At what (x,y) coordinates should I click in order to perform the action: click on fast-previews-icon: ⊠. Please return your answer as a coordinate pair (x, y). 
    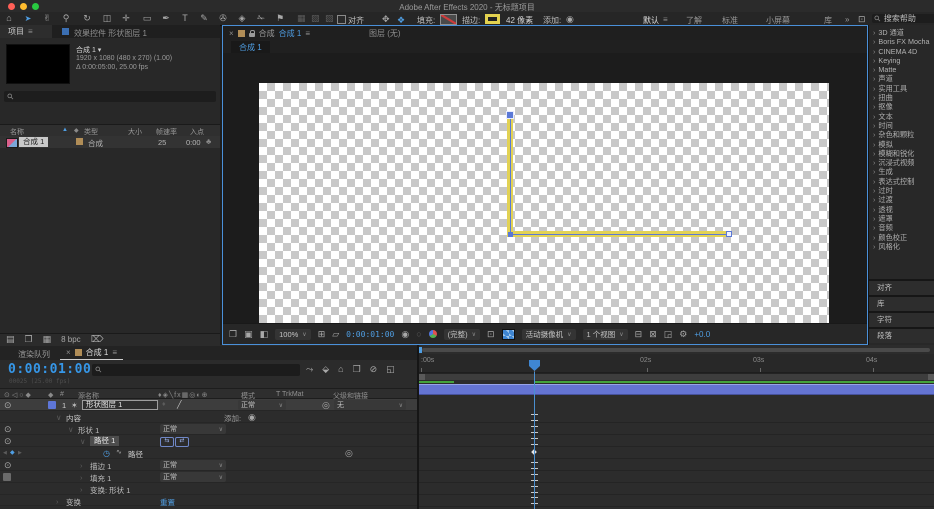
    Looking at the image, I should click on (653, 334).